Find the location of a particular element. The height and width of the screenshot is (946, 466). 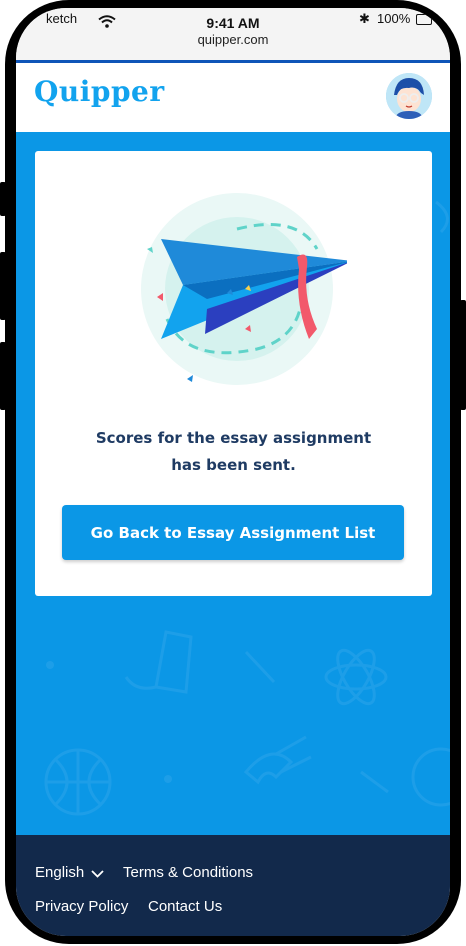

back-to-essay-list-button: Go Back to Essay Assignment List is located at coordinates (233, 532).